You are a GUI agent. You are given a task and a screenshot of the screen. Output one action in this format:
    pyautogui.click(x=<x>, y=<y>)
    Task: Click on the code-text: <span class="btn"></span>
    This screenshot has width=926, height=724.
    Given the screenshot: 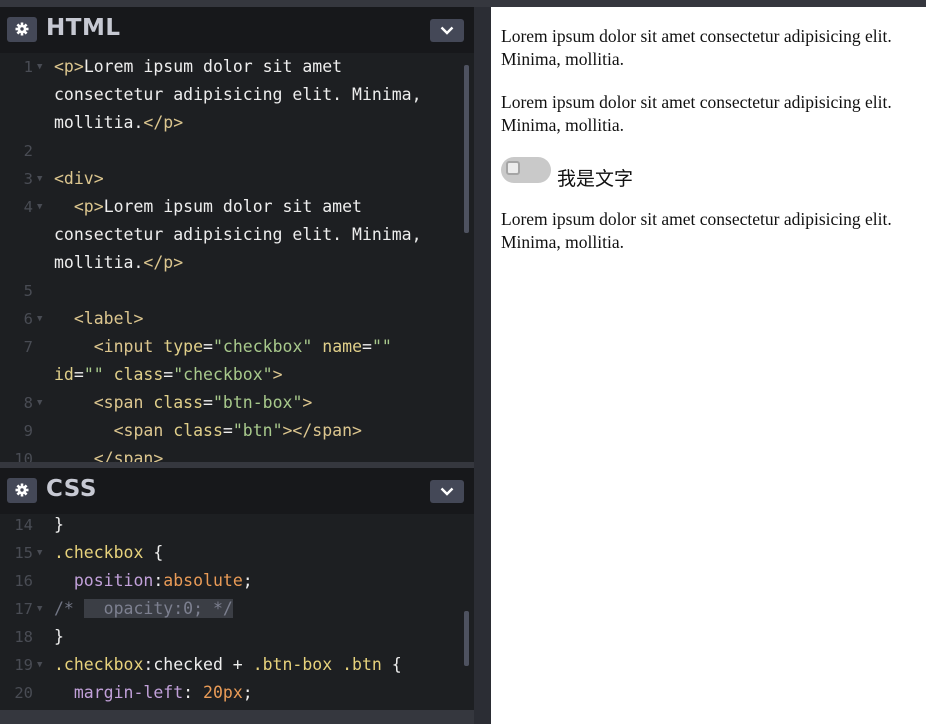 What is the action you would take?
    pyautogui.click(x=237, y=430)
    